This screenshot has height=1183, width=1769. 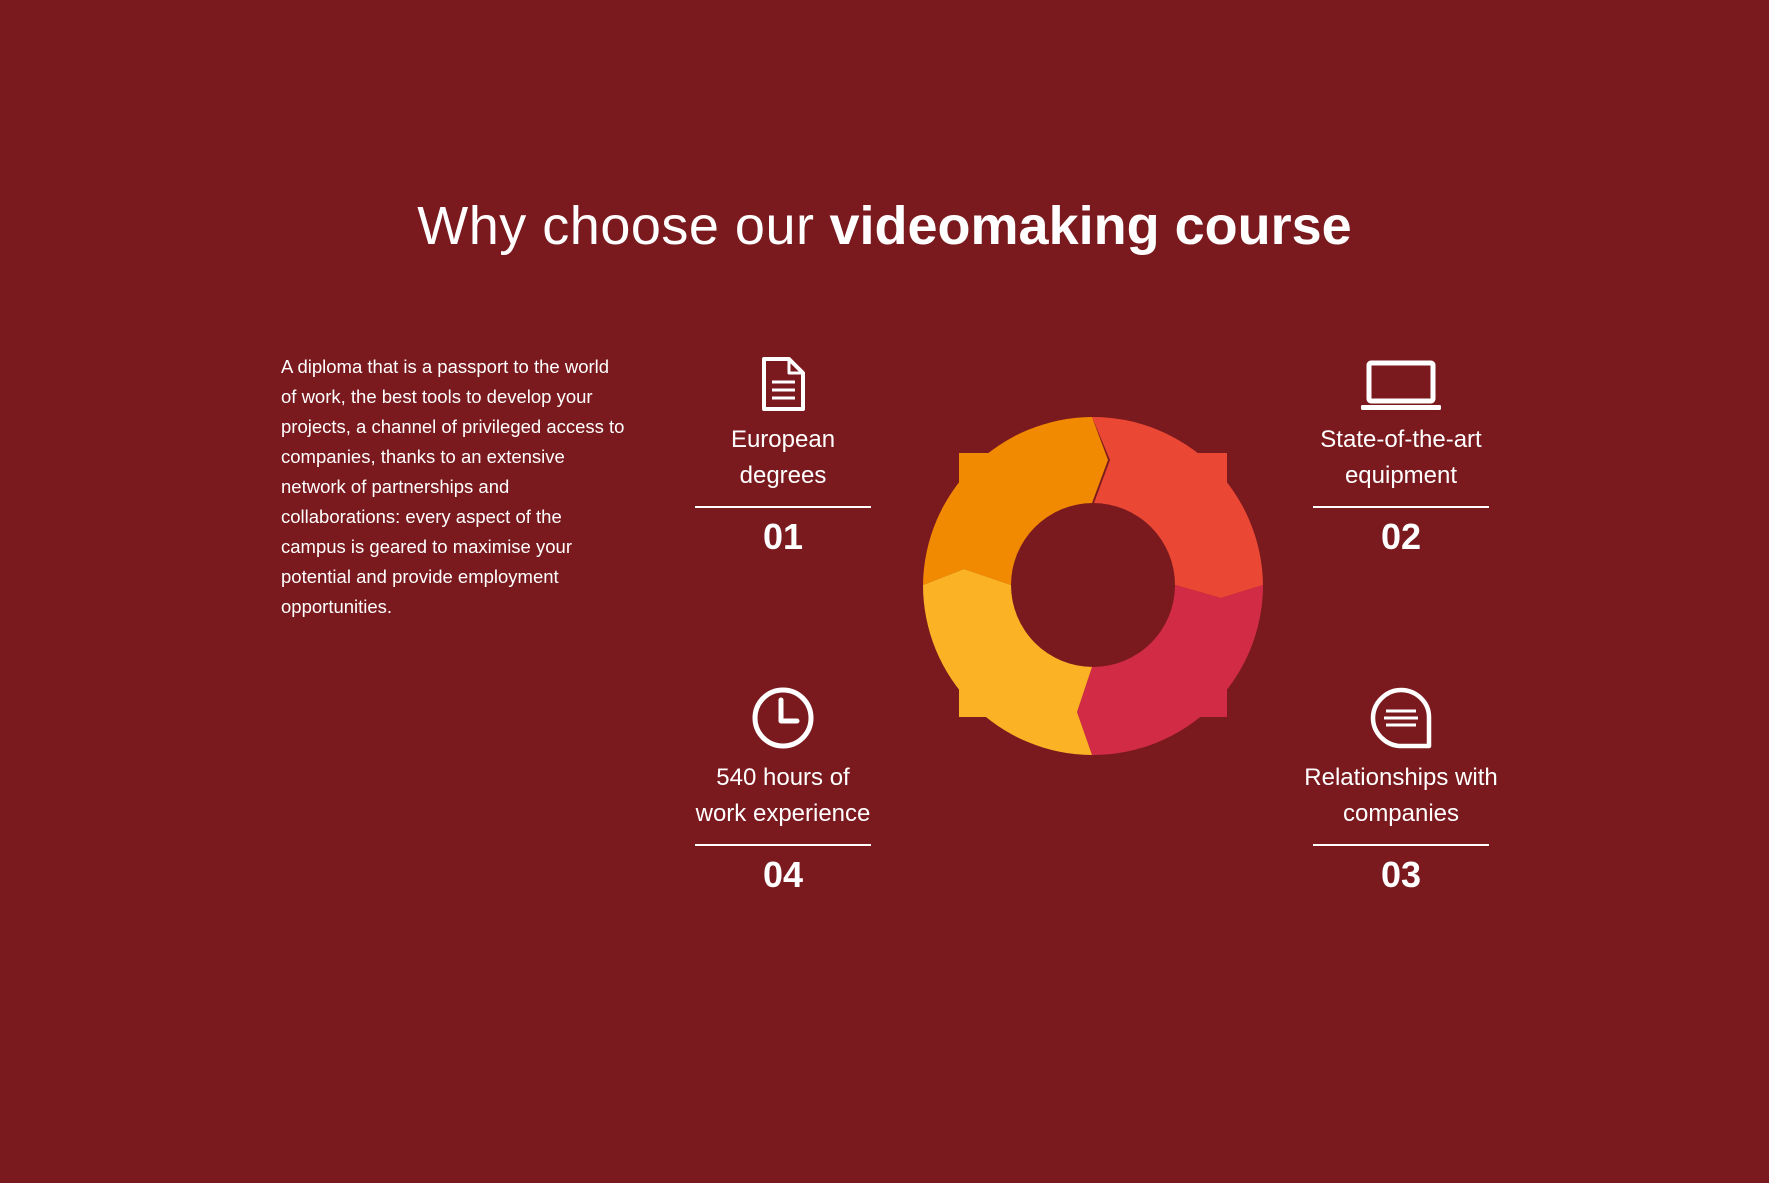 What do you see at coordinates (1401, 874) in the screenshot?
I see `feature-number: 03` at bounding box center [1401, 874].